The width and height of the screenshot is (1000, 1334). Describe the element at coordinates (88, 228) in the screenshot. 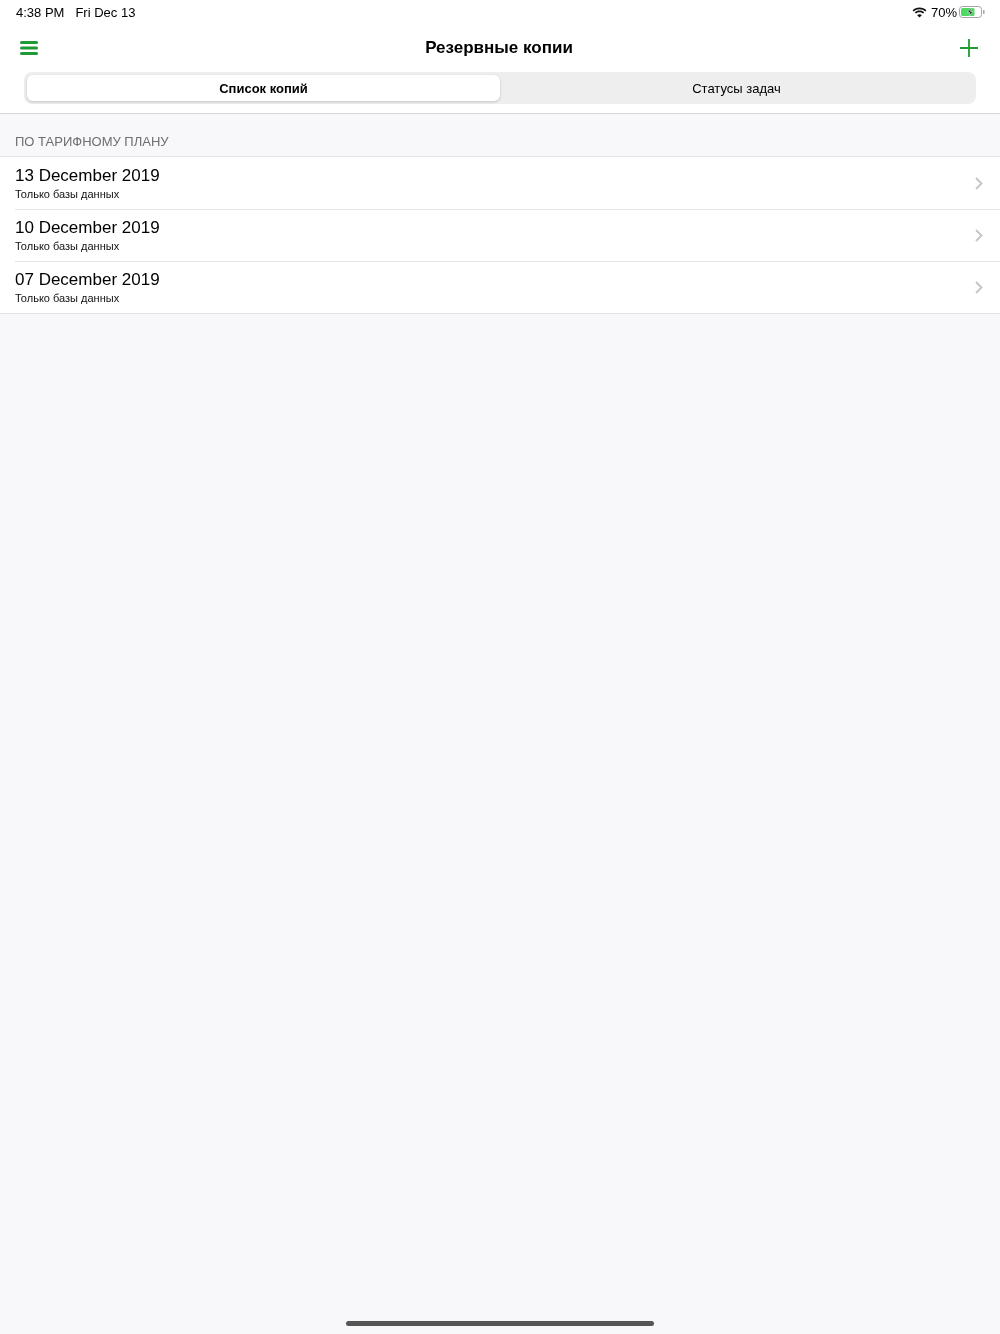

I see `backup-date: 10 December 2019` at that location.